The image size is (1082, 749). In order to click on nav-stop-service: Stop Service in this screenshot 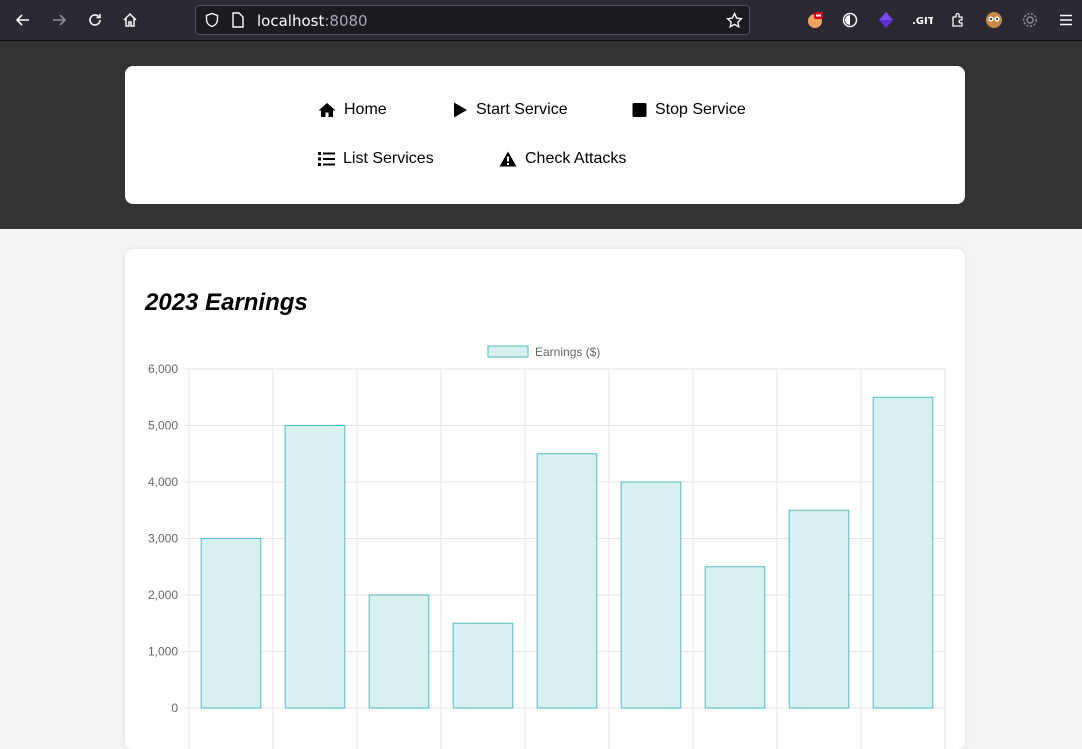, I will do `click(689, 110)`.